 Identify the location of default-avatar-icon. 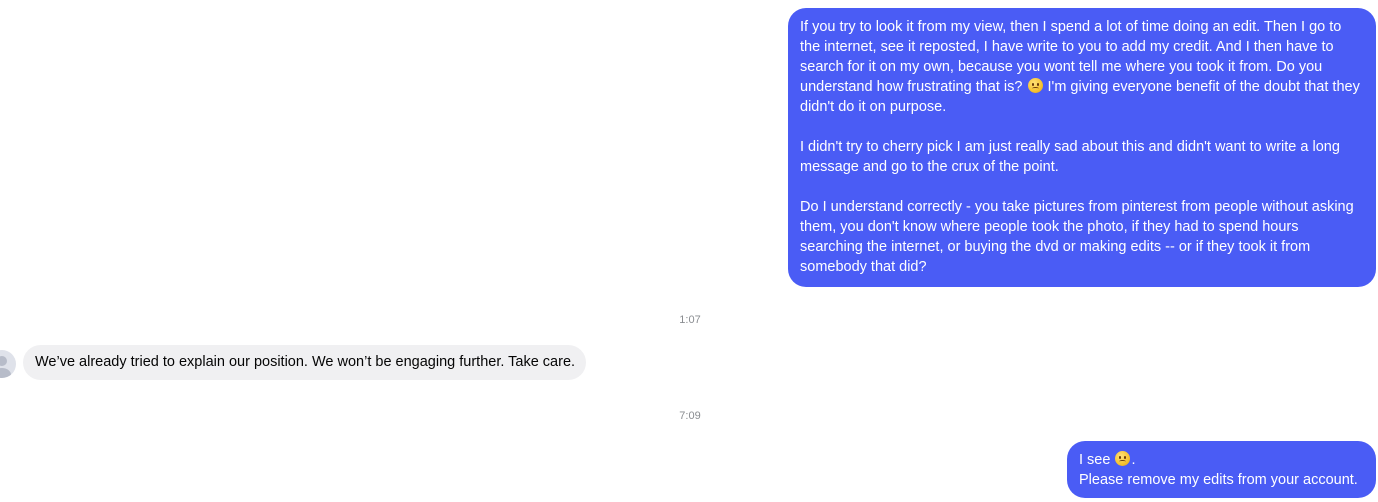
(8, 364).